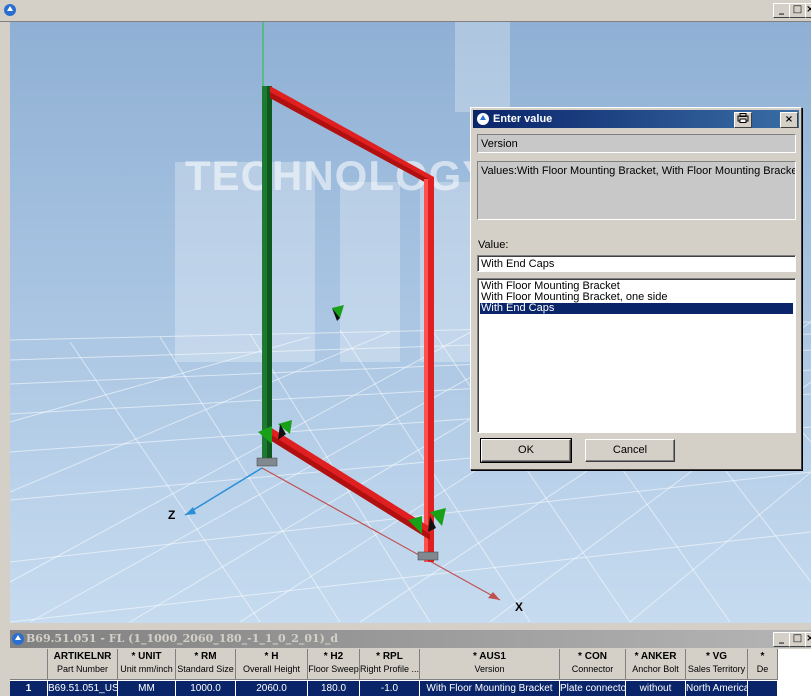 The width and height of the screenshot is (811, 696). Describe the element at coordinates (526, 450) in the screenshot. I see `ok-button: OK` at that location.